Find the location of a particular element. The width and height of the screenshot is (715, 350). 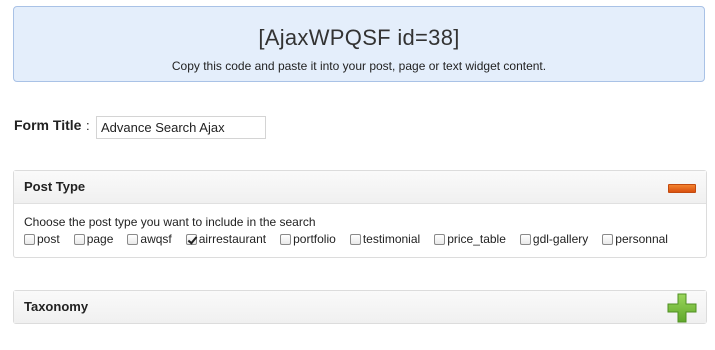

post-type-panel-header: Post Type is located at coordinates (360, 187).